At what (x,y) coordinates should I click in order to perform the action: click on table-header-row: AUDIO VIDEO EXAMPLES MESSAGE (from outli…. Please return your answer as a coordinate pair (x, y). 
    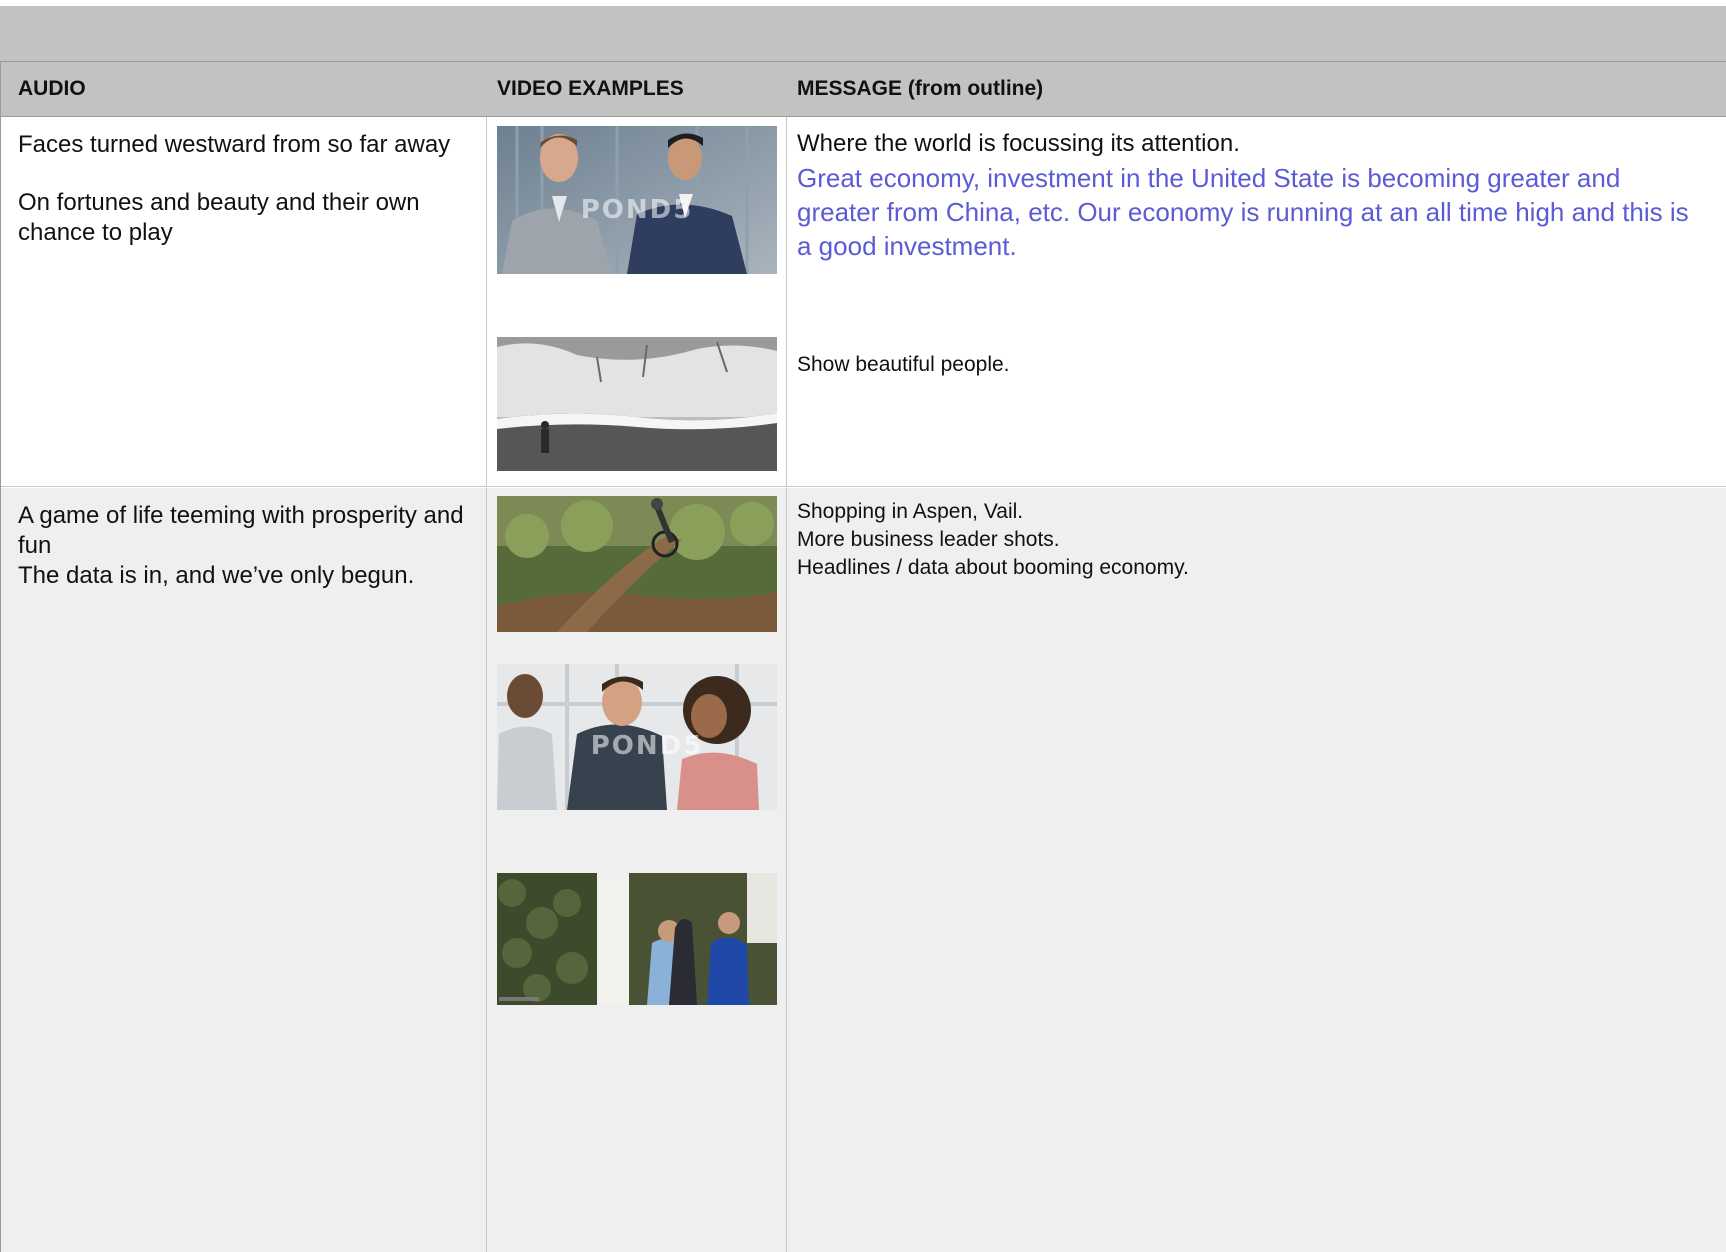
    Looking at the image, I should click on (863, 89).